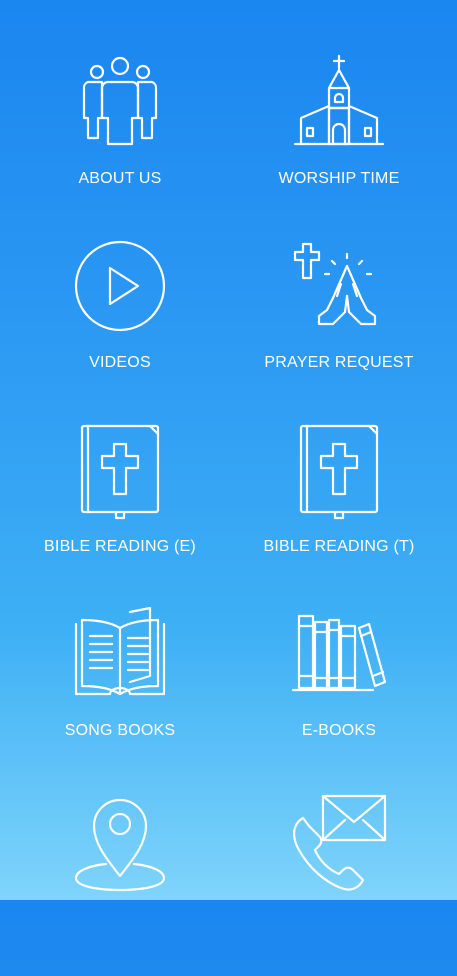  I want to click on contact-mail-phone-icon, so click(339, 842).